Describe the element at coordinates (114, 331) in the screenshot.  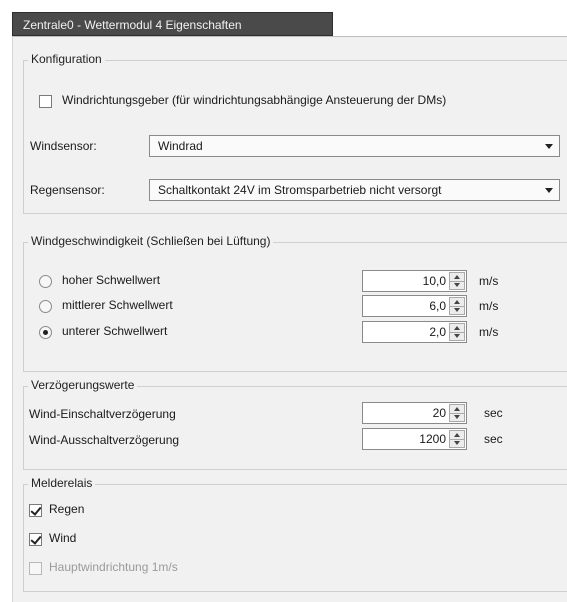
I see `unterer-schwellwert-label: unterer Schwellwert` at that location.